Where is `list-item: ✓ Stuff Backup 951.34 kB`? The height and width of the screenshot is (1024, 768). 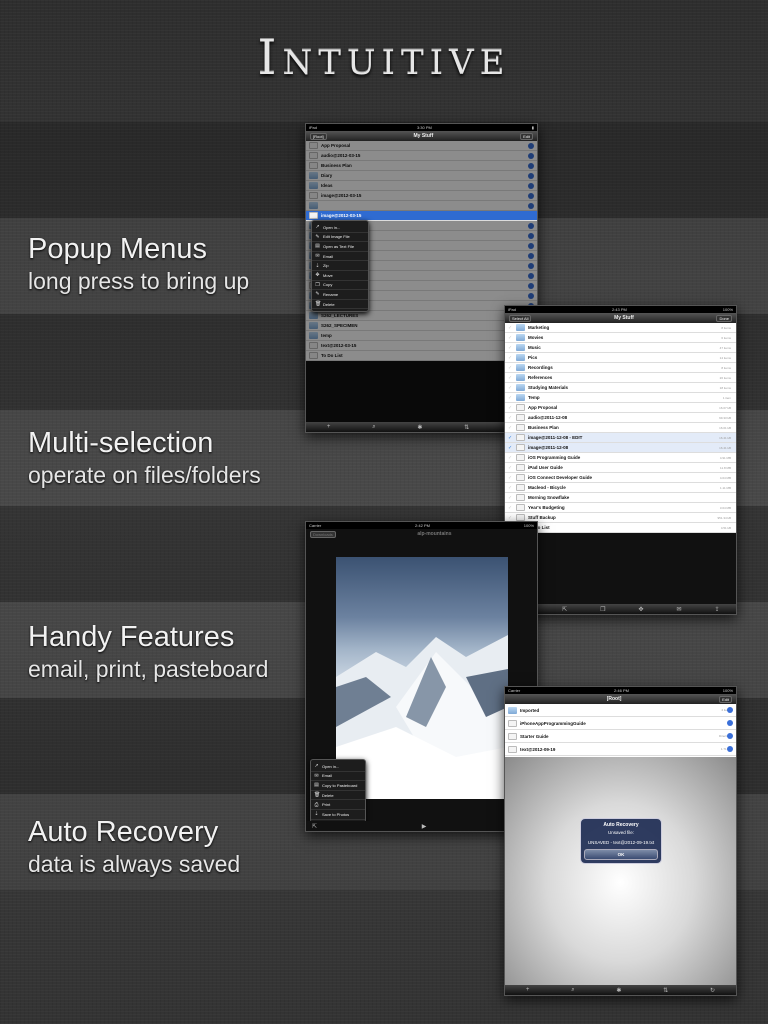
list-item: ✓ Stuff Backup 951.34 kB is located at coordinates (620, 518).